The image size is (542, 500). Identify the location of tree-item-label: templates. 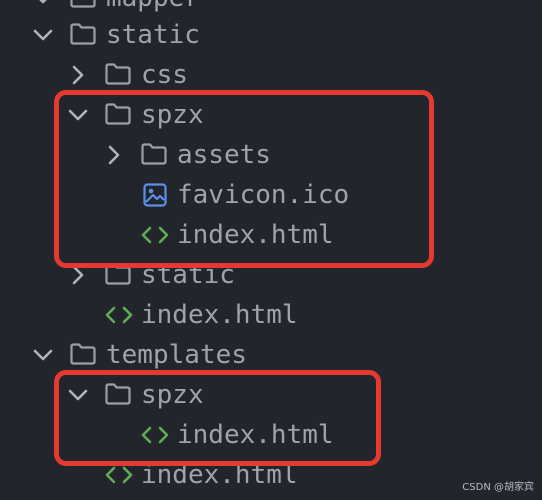
(176, 355).